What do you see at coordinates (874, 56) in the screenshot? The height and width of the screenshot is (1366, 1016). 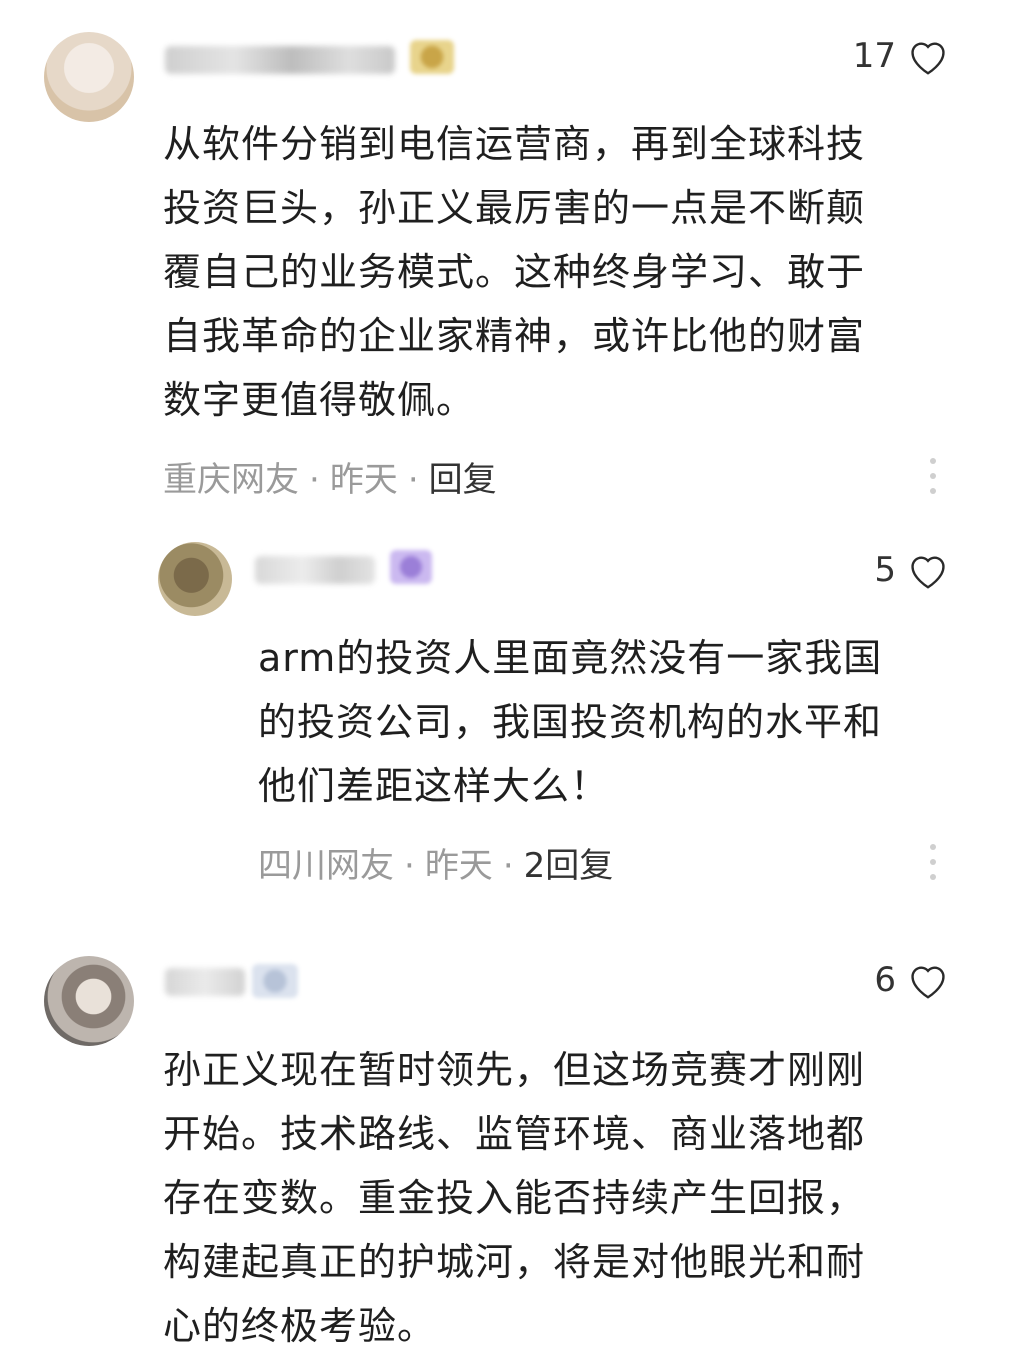 I see `like-count: 17` at bounding box center [874, 56].